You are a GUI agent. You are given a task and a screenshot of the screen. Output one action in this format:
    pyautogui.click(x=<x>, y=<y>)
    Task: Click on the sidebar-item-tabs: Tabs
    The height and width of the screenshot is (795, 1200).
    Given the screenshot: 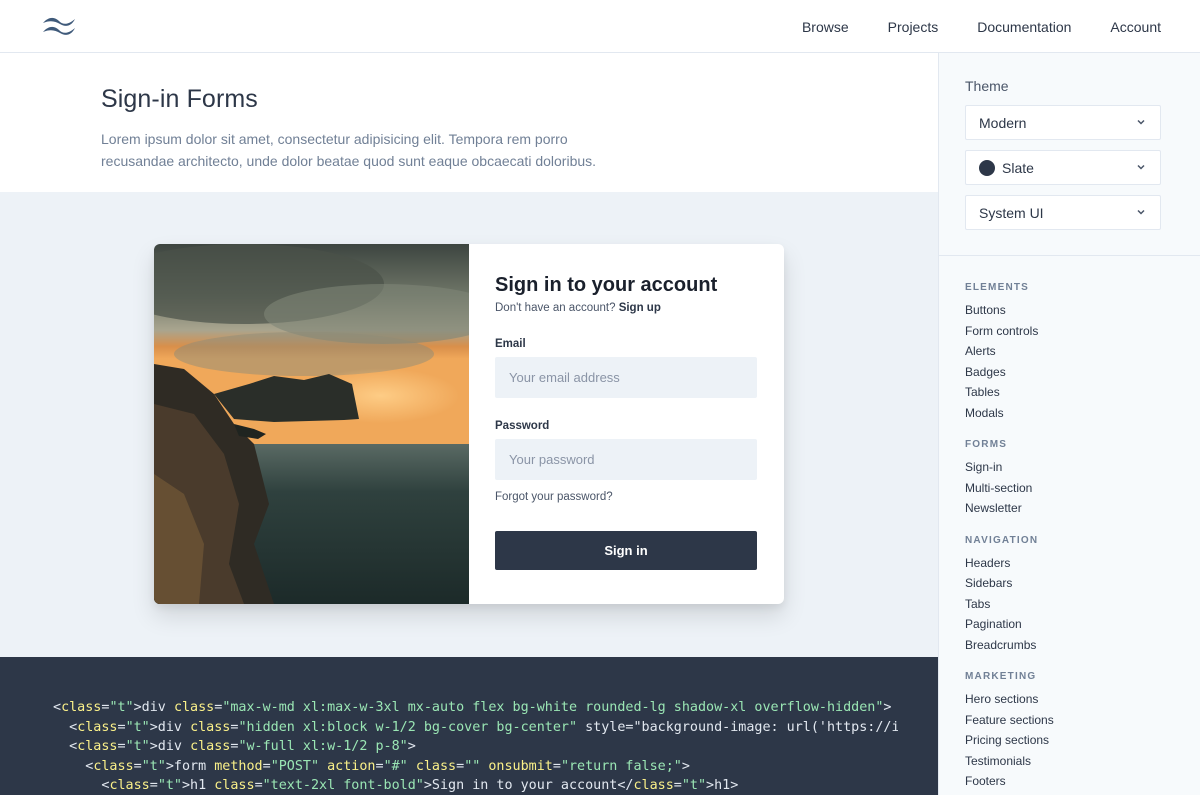 What is the action you would take?
    pyautogui.click(x=1069, y=604)
    